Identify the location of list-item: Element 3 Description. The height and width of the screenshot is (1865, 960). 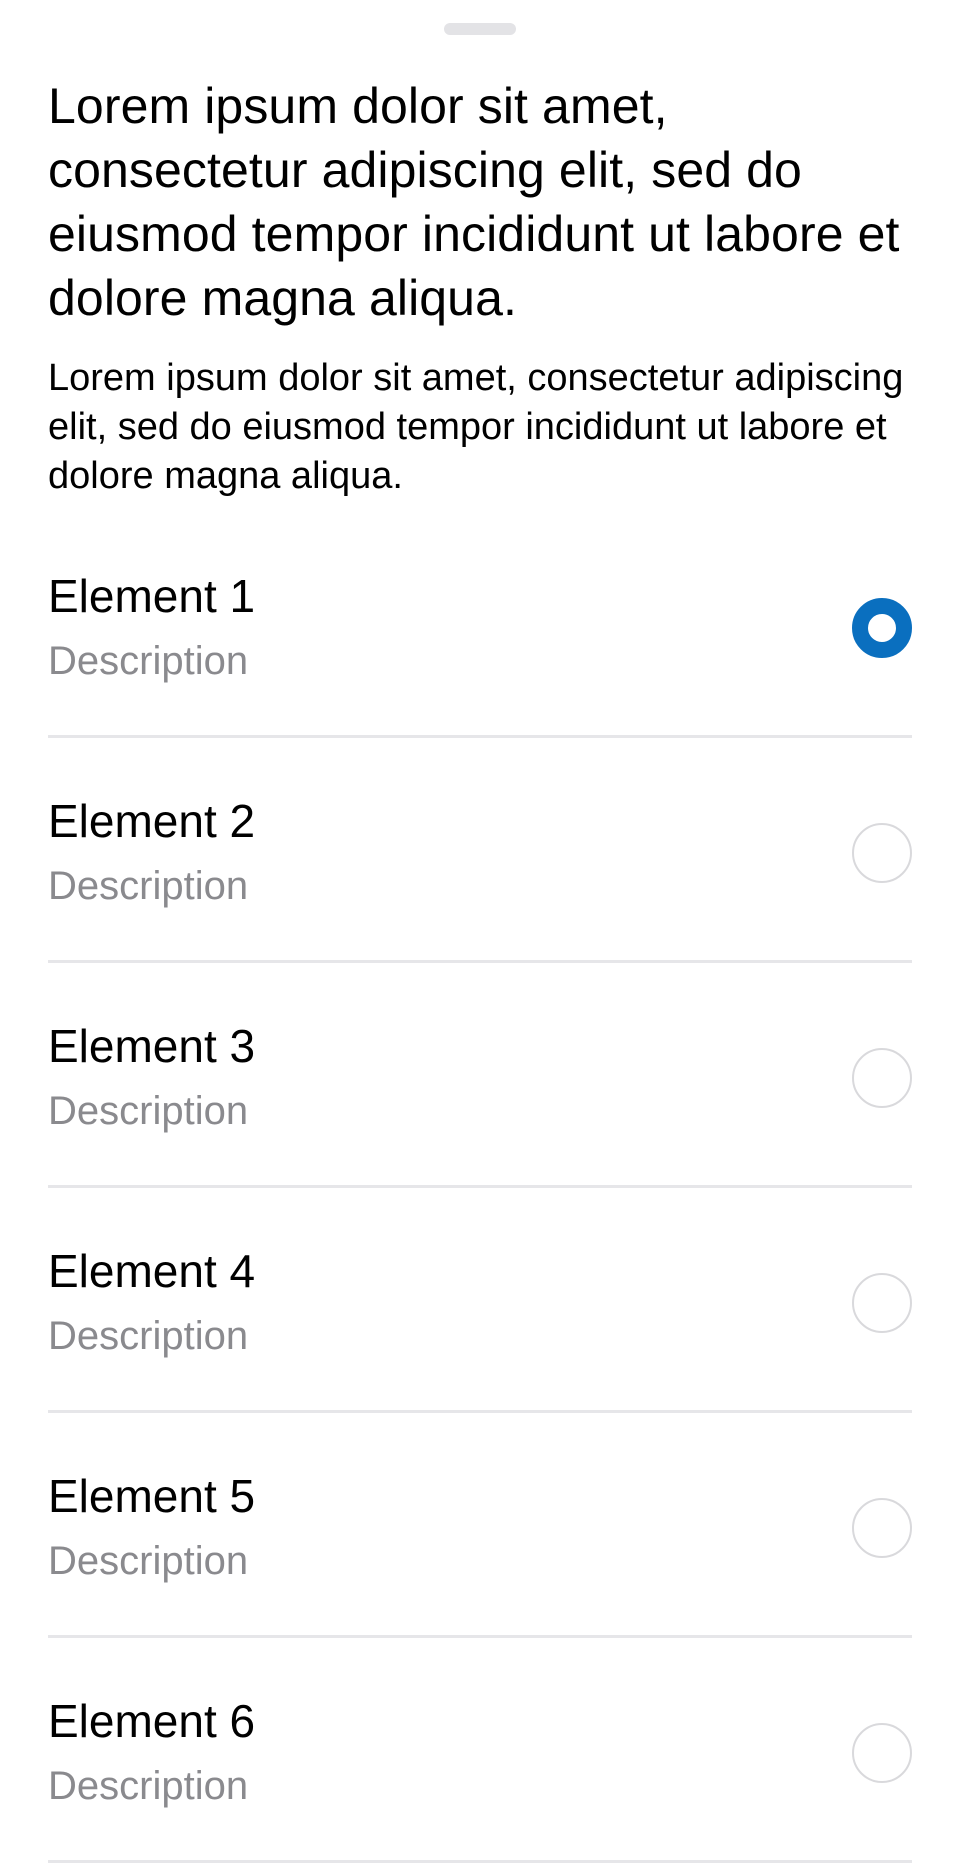
(480, 1076).